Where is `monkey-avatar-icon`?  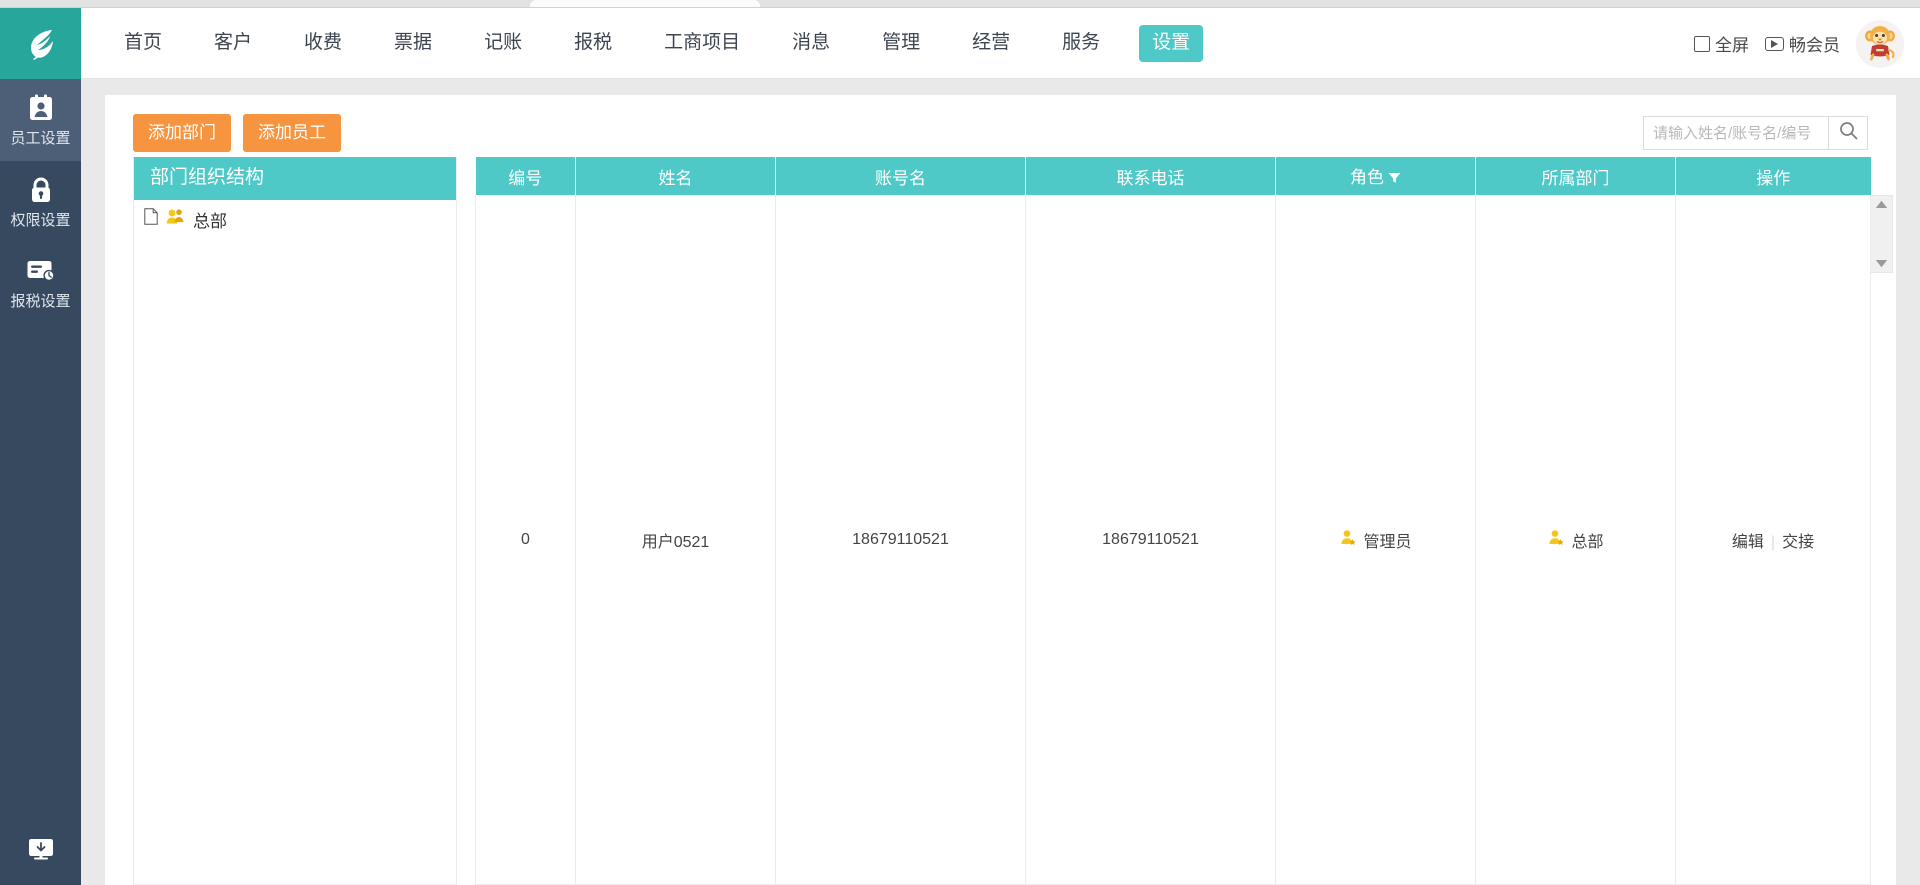
monkey-avatar-icon is located at coordinates (1880, 43).